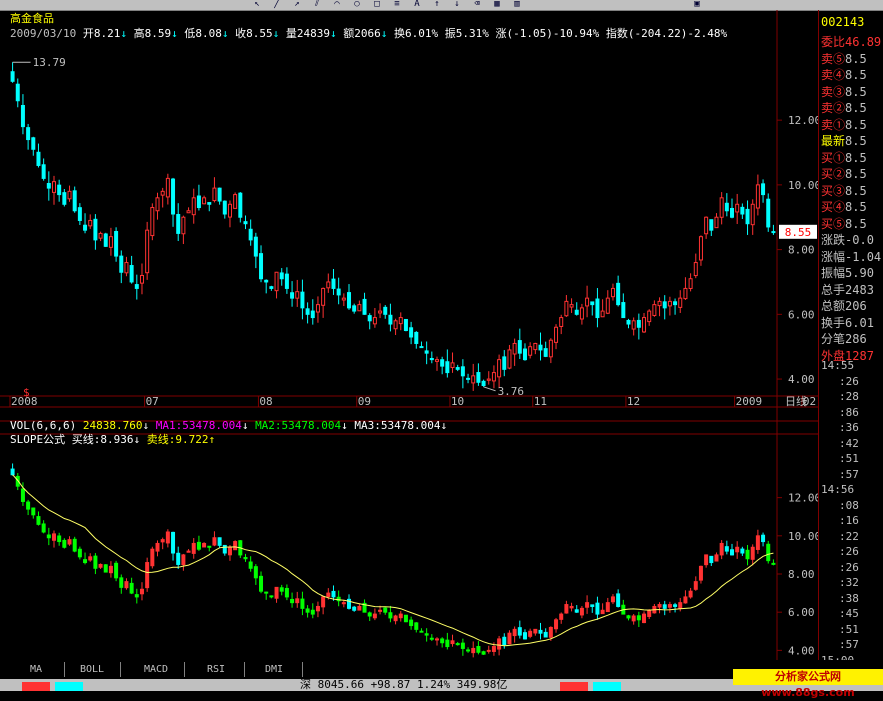 The image size is (883, 701). I want to click on slope-y-tick-label: 10.00, so click(803, 536).